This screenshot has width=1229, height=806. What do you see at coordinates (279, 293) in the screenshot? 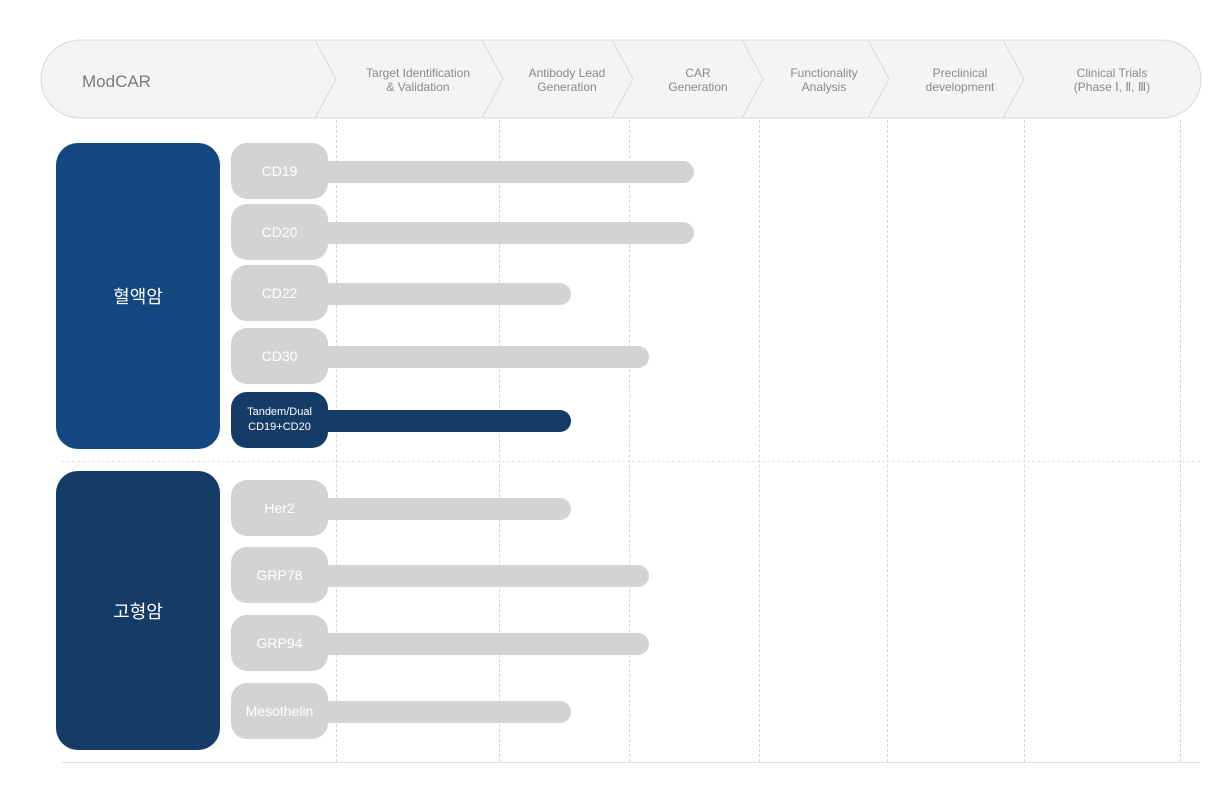
I see `target-label: CD22` at bounding box center [279, 293].